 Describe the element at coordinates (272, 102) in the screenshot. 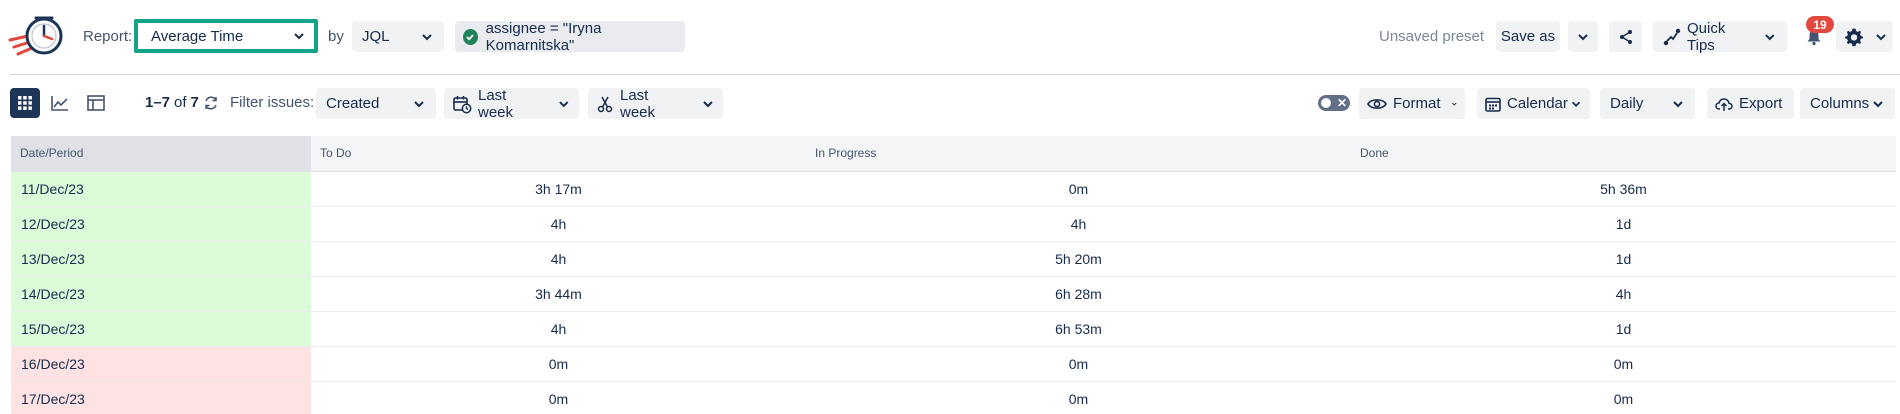

I see `filter-issues-label: Filter issues:` at that location.